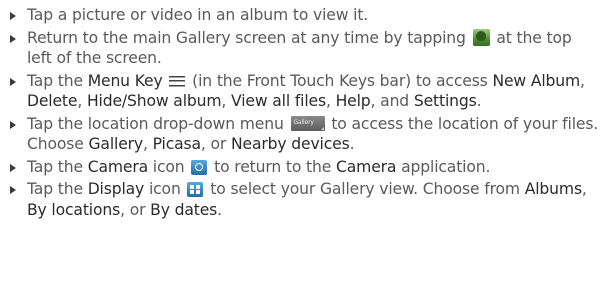 Image resolution: width=606 pixels, height=283 pixels. What do you see at coordinates (74, 209) in the screenshot?
I see `by-locations-term: By locations` at bounding box center [74, 209].